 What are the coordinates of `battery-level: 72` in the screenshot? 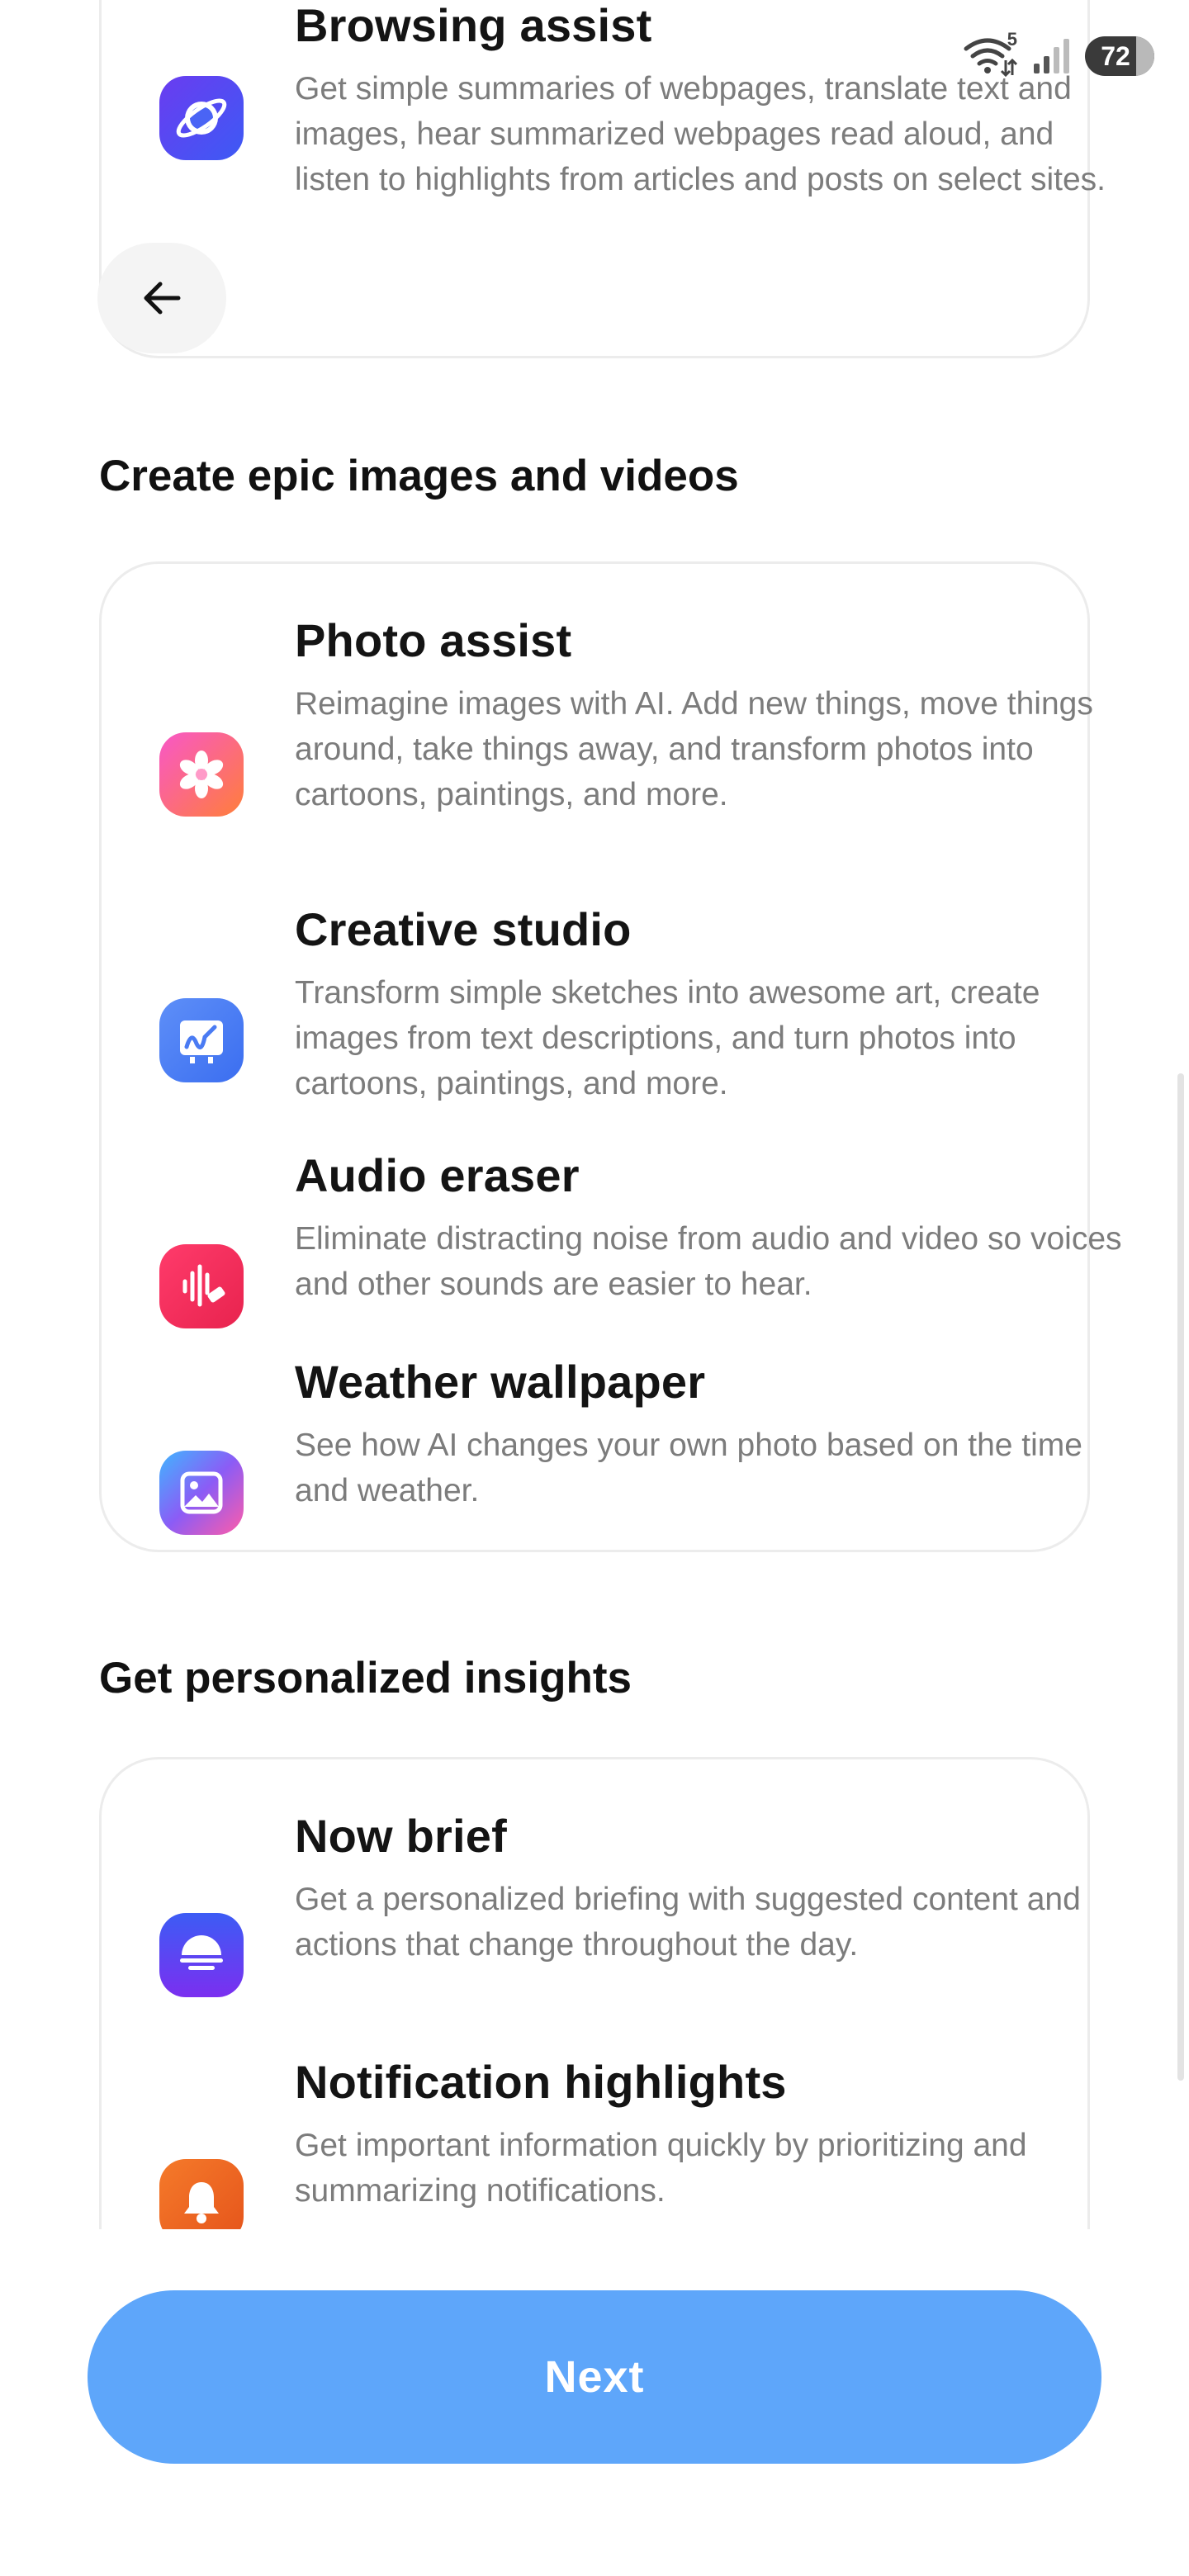 It's located at (1115, 55).